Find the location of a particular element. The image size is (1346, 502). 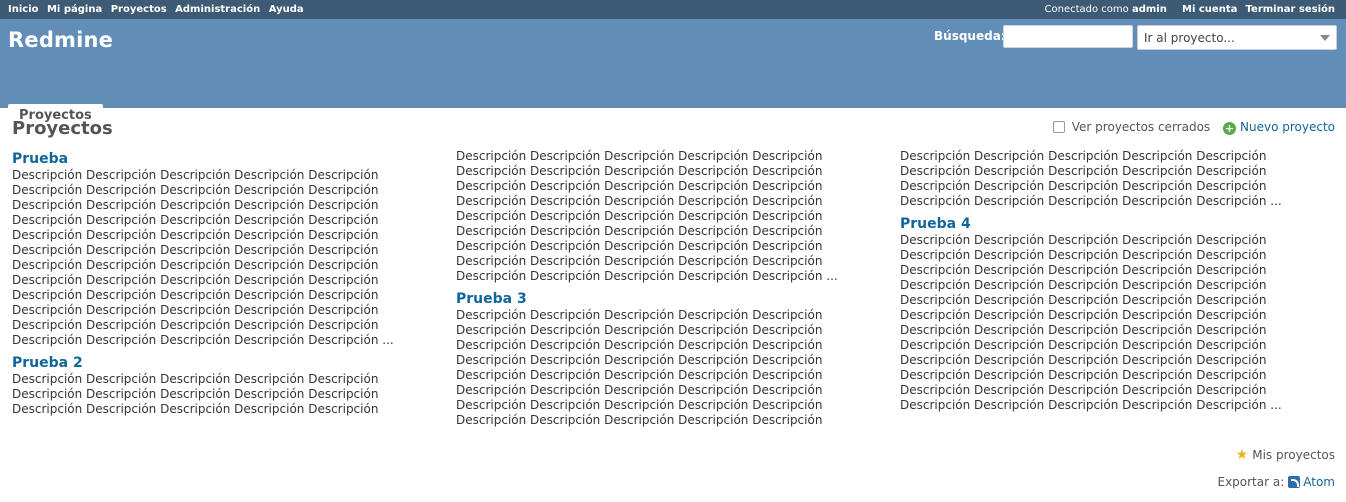

project-link: Prueba is located at coordinates (232, 159).